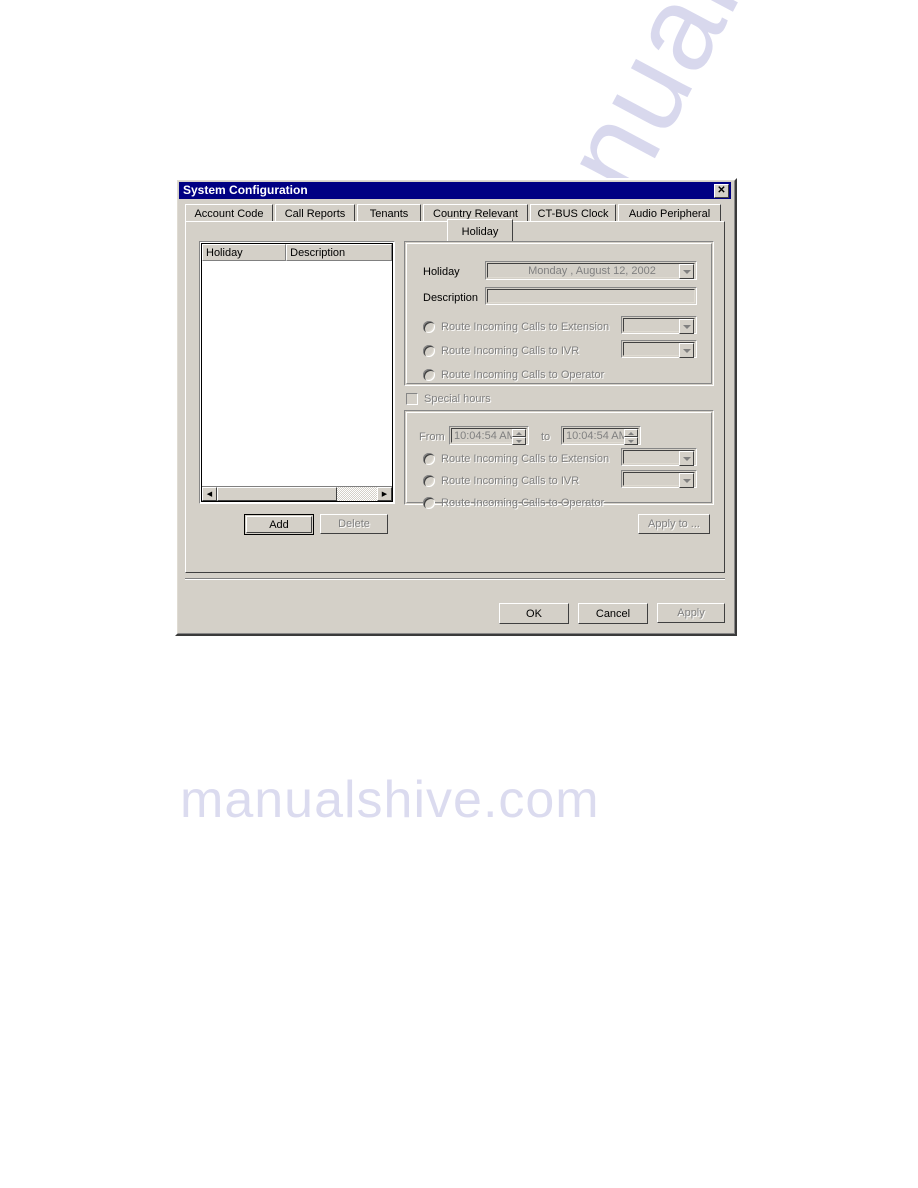  I want to click on tab-label: Tenants, so click(389, 213).